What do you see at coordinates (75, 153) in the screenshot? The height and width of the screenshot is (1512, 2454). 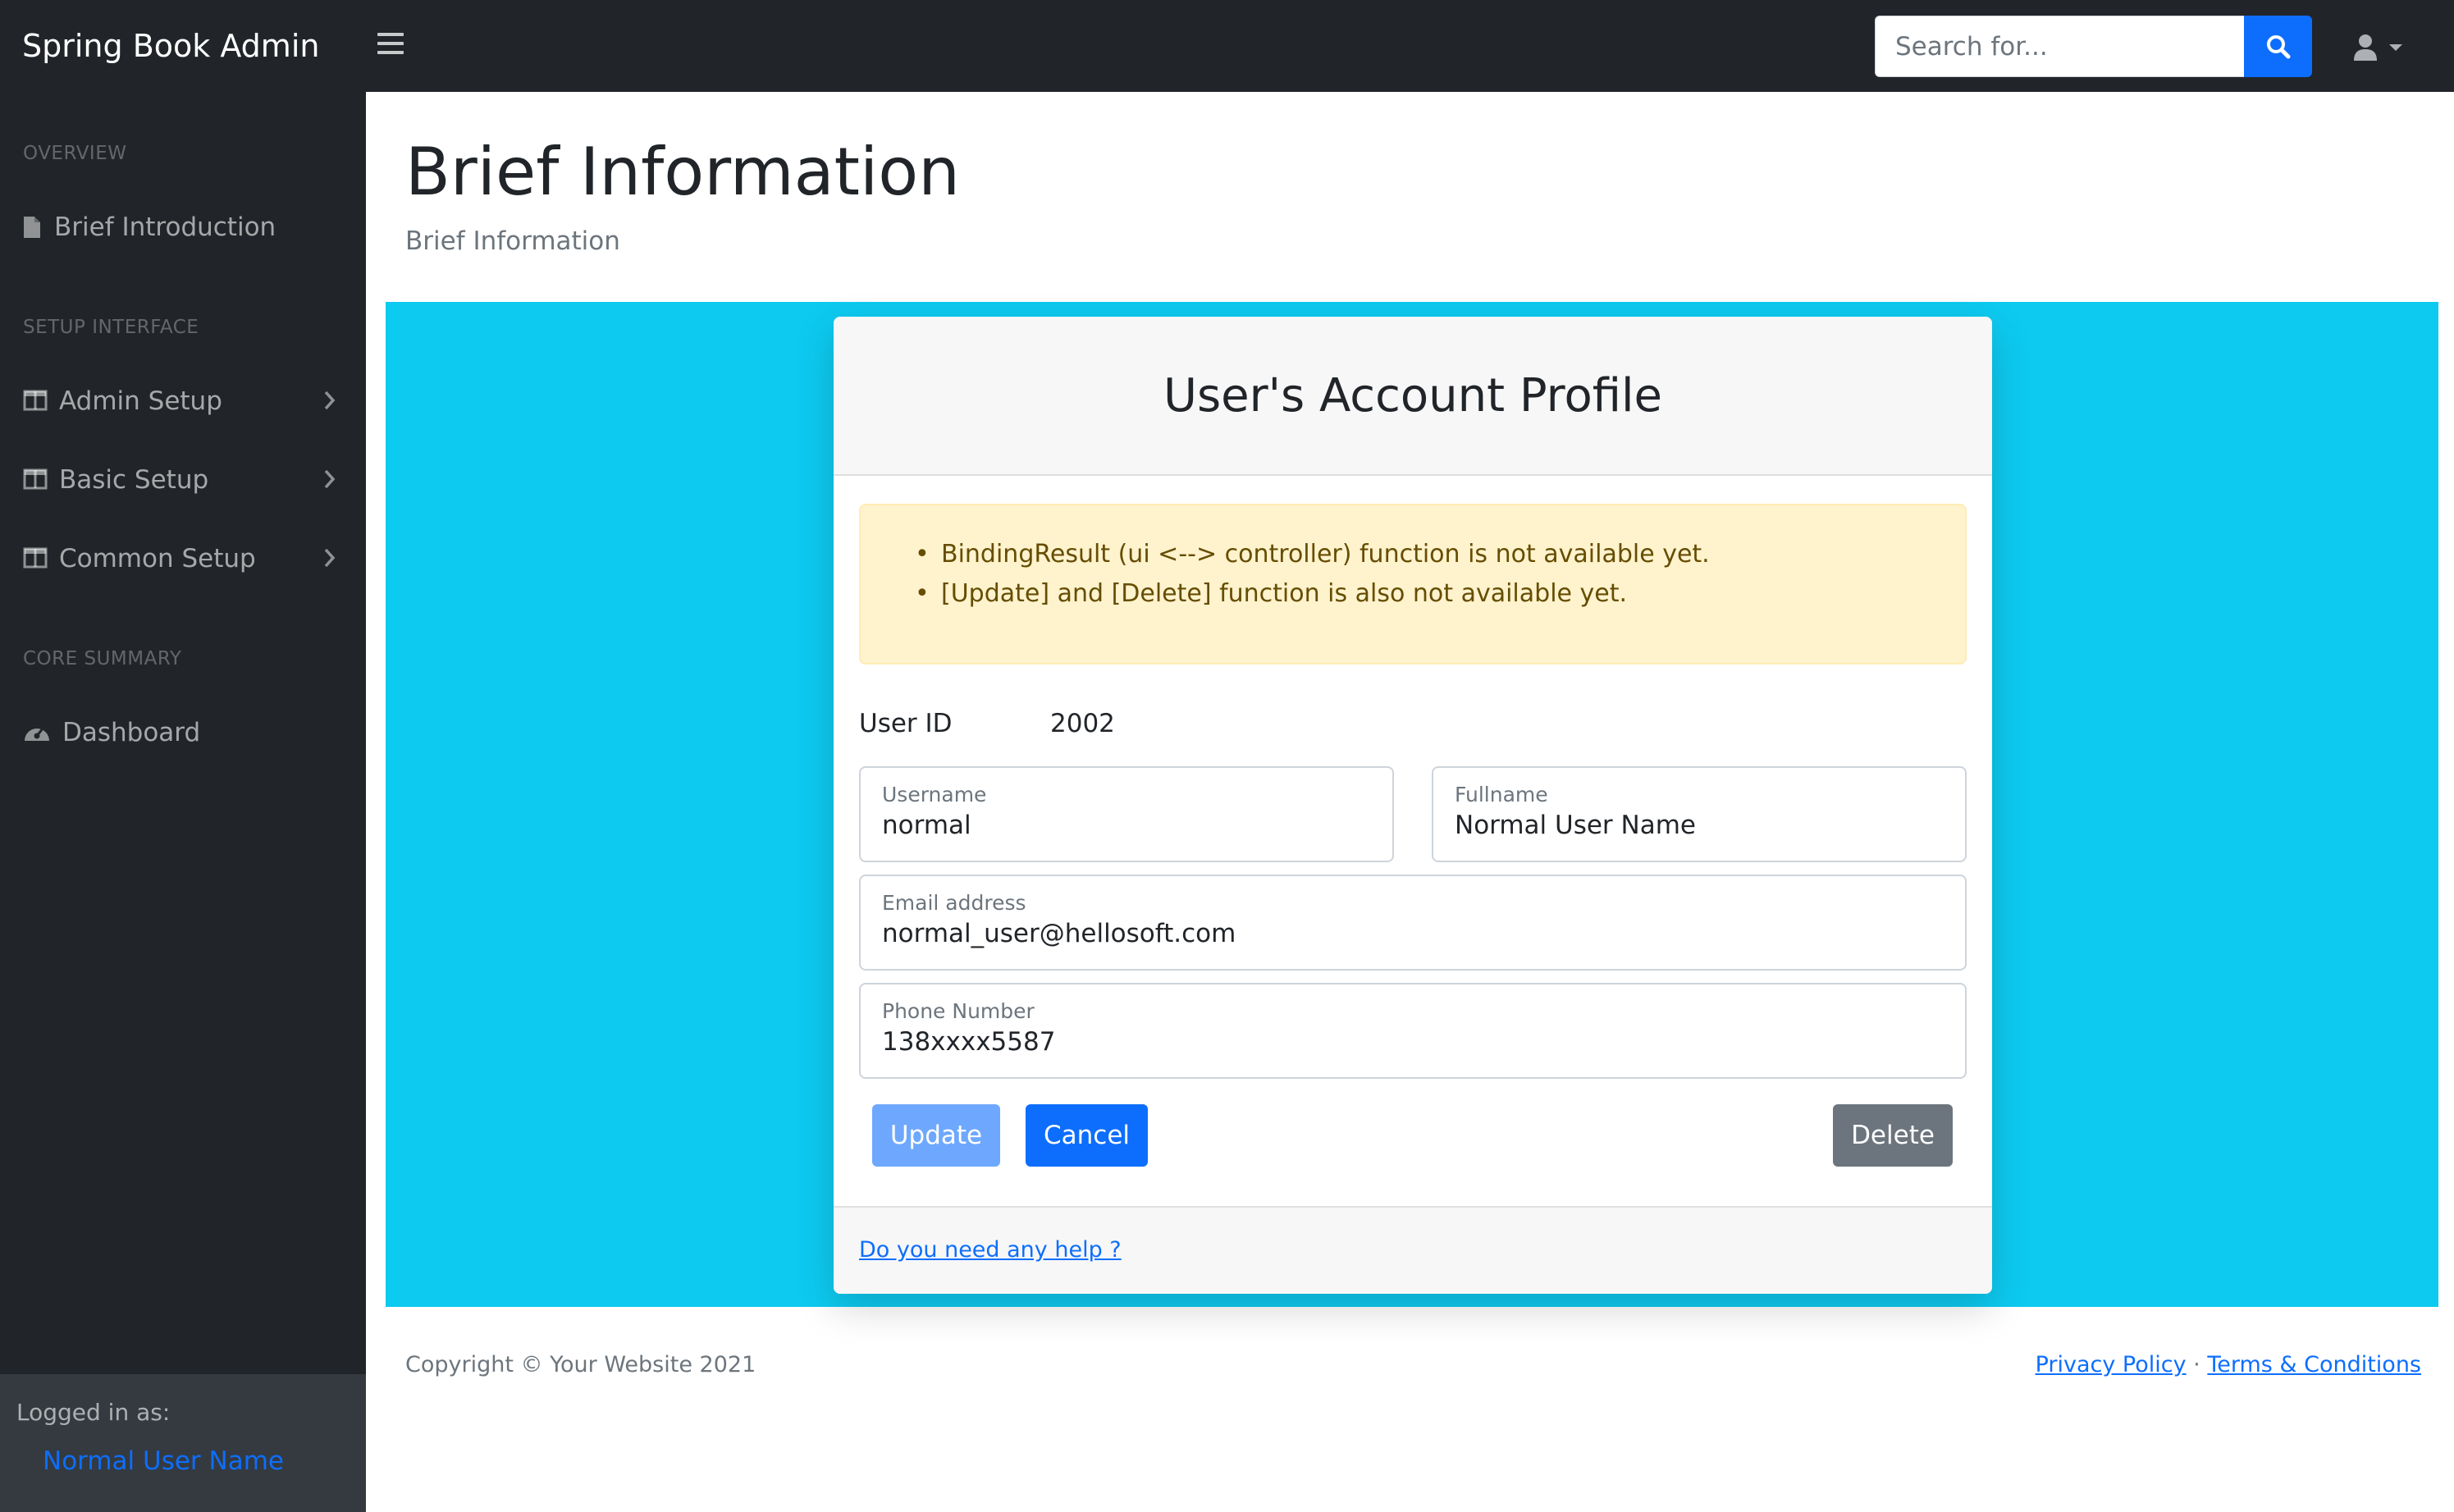 I see `sidebar-heading-overview: OVERVIEW` at bounding box center [75, 153].